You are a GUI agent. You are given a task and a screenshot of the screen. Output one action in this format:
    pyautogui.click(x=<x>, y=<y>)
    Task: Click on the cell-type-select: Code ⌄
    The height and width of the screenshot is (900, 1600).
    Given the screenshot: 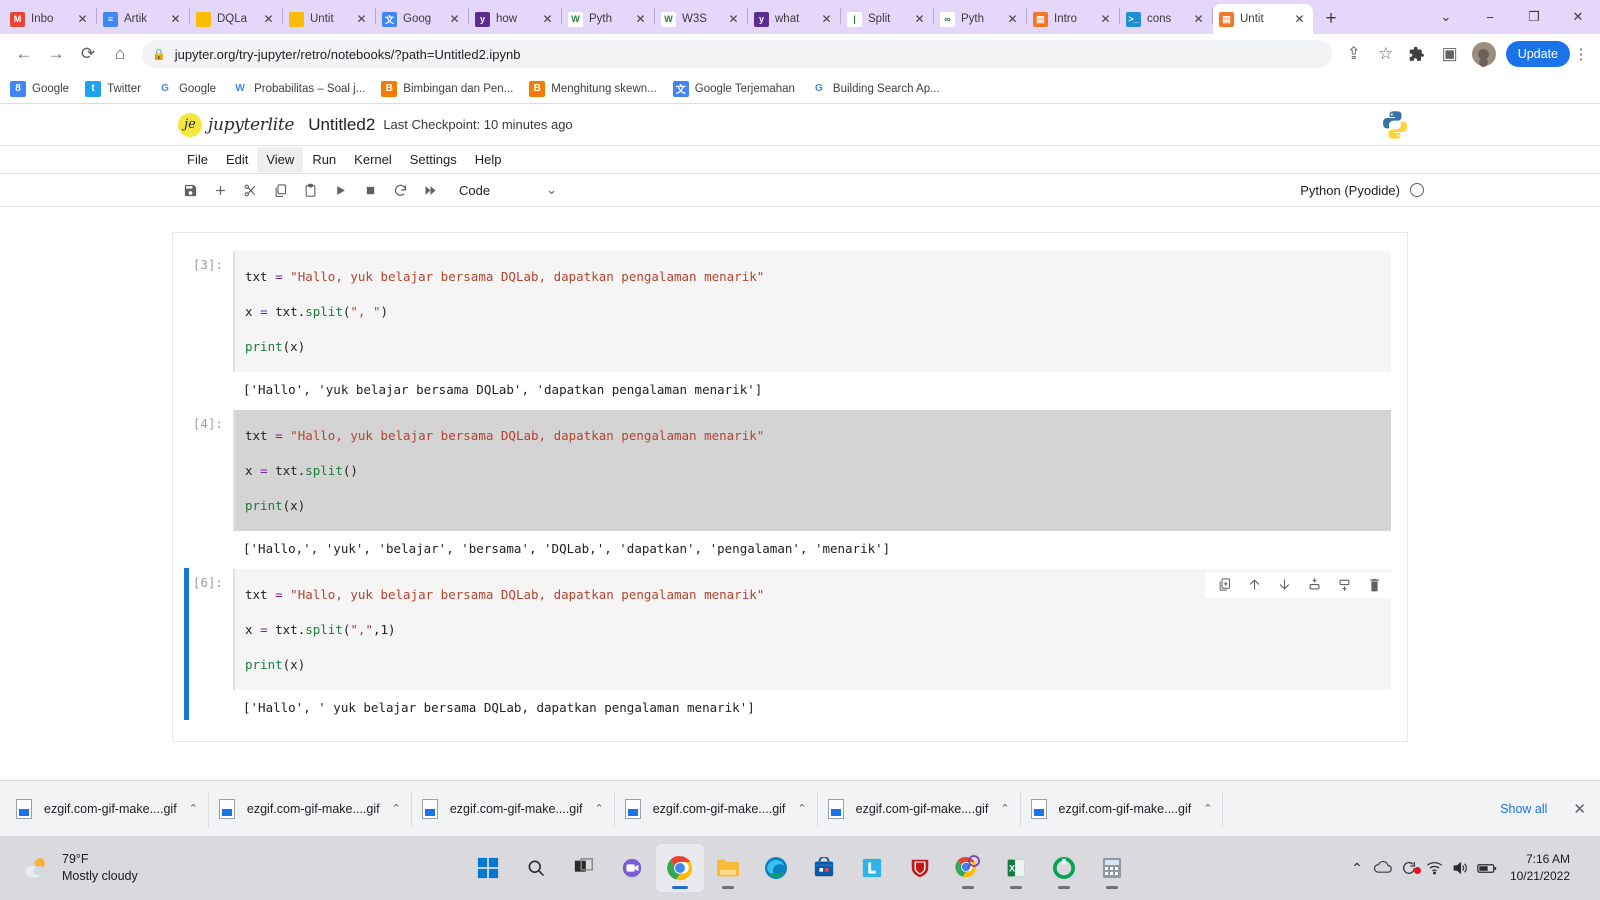 What is the action you would take?
    pyautogui.click(x=508, y=190)
    